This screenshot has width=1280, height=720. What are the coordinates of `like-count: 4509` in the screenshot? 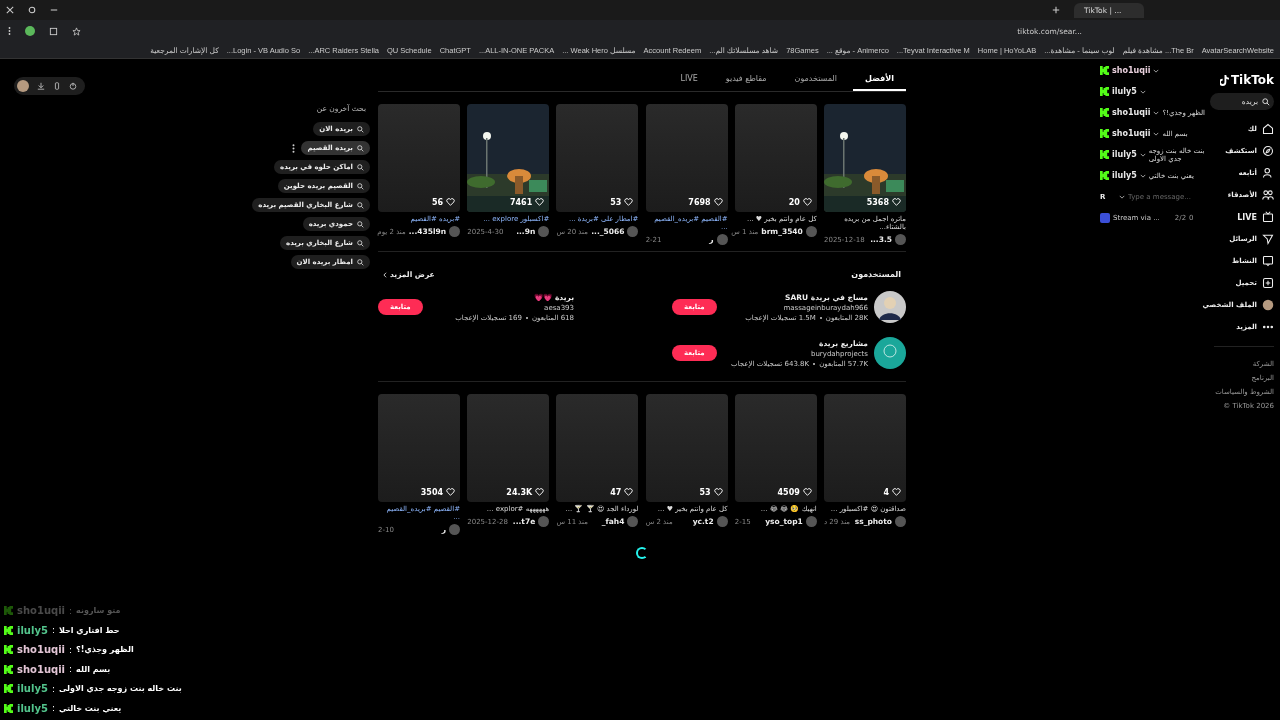 It's located at (788, 492).